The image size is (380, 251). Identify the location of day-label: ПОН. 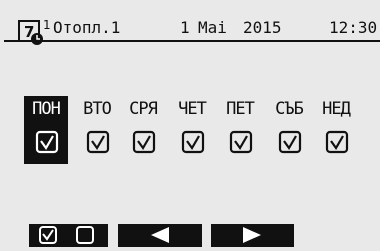
(46, 109).